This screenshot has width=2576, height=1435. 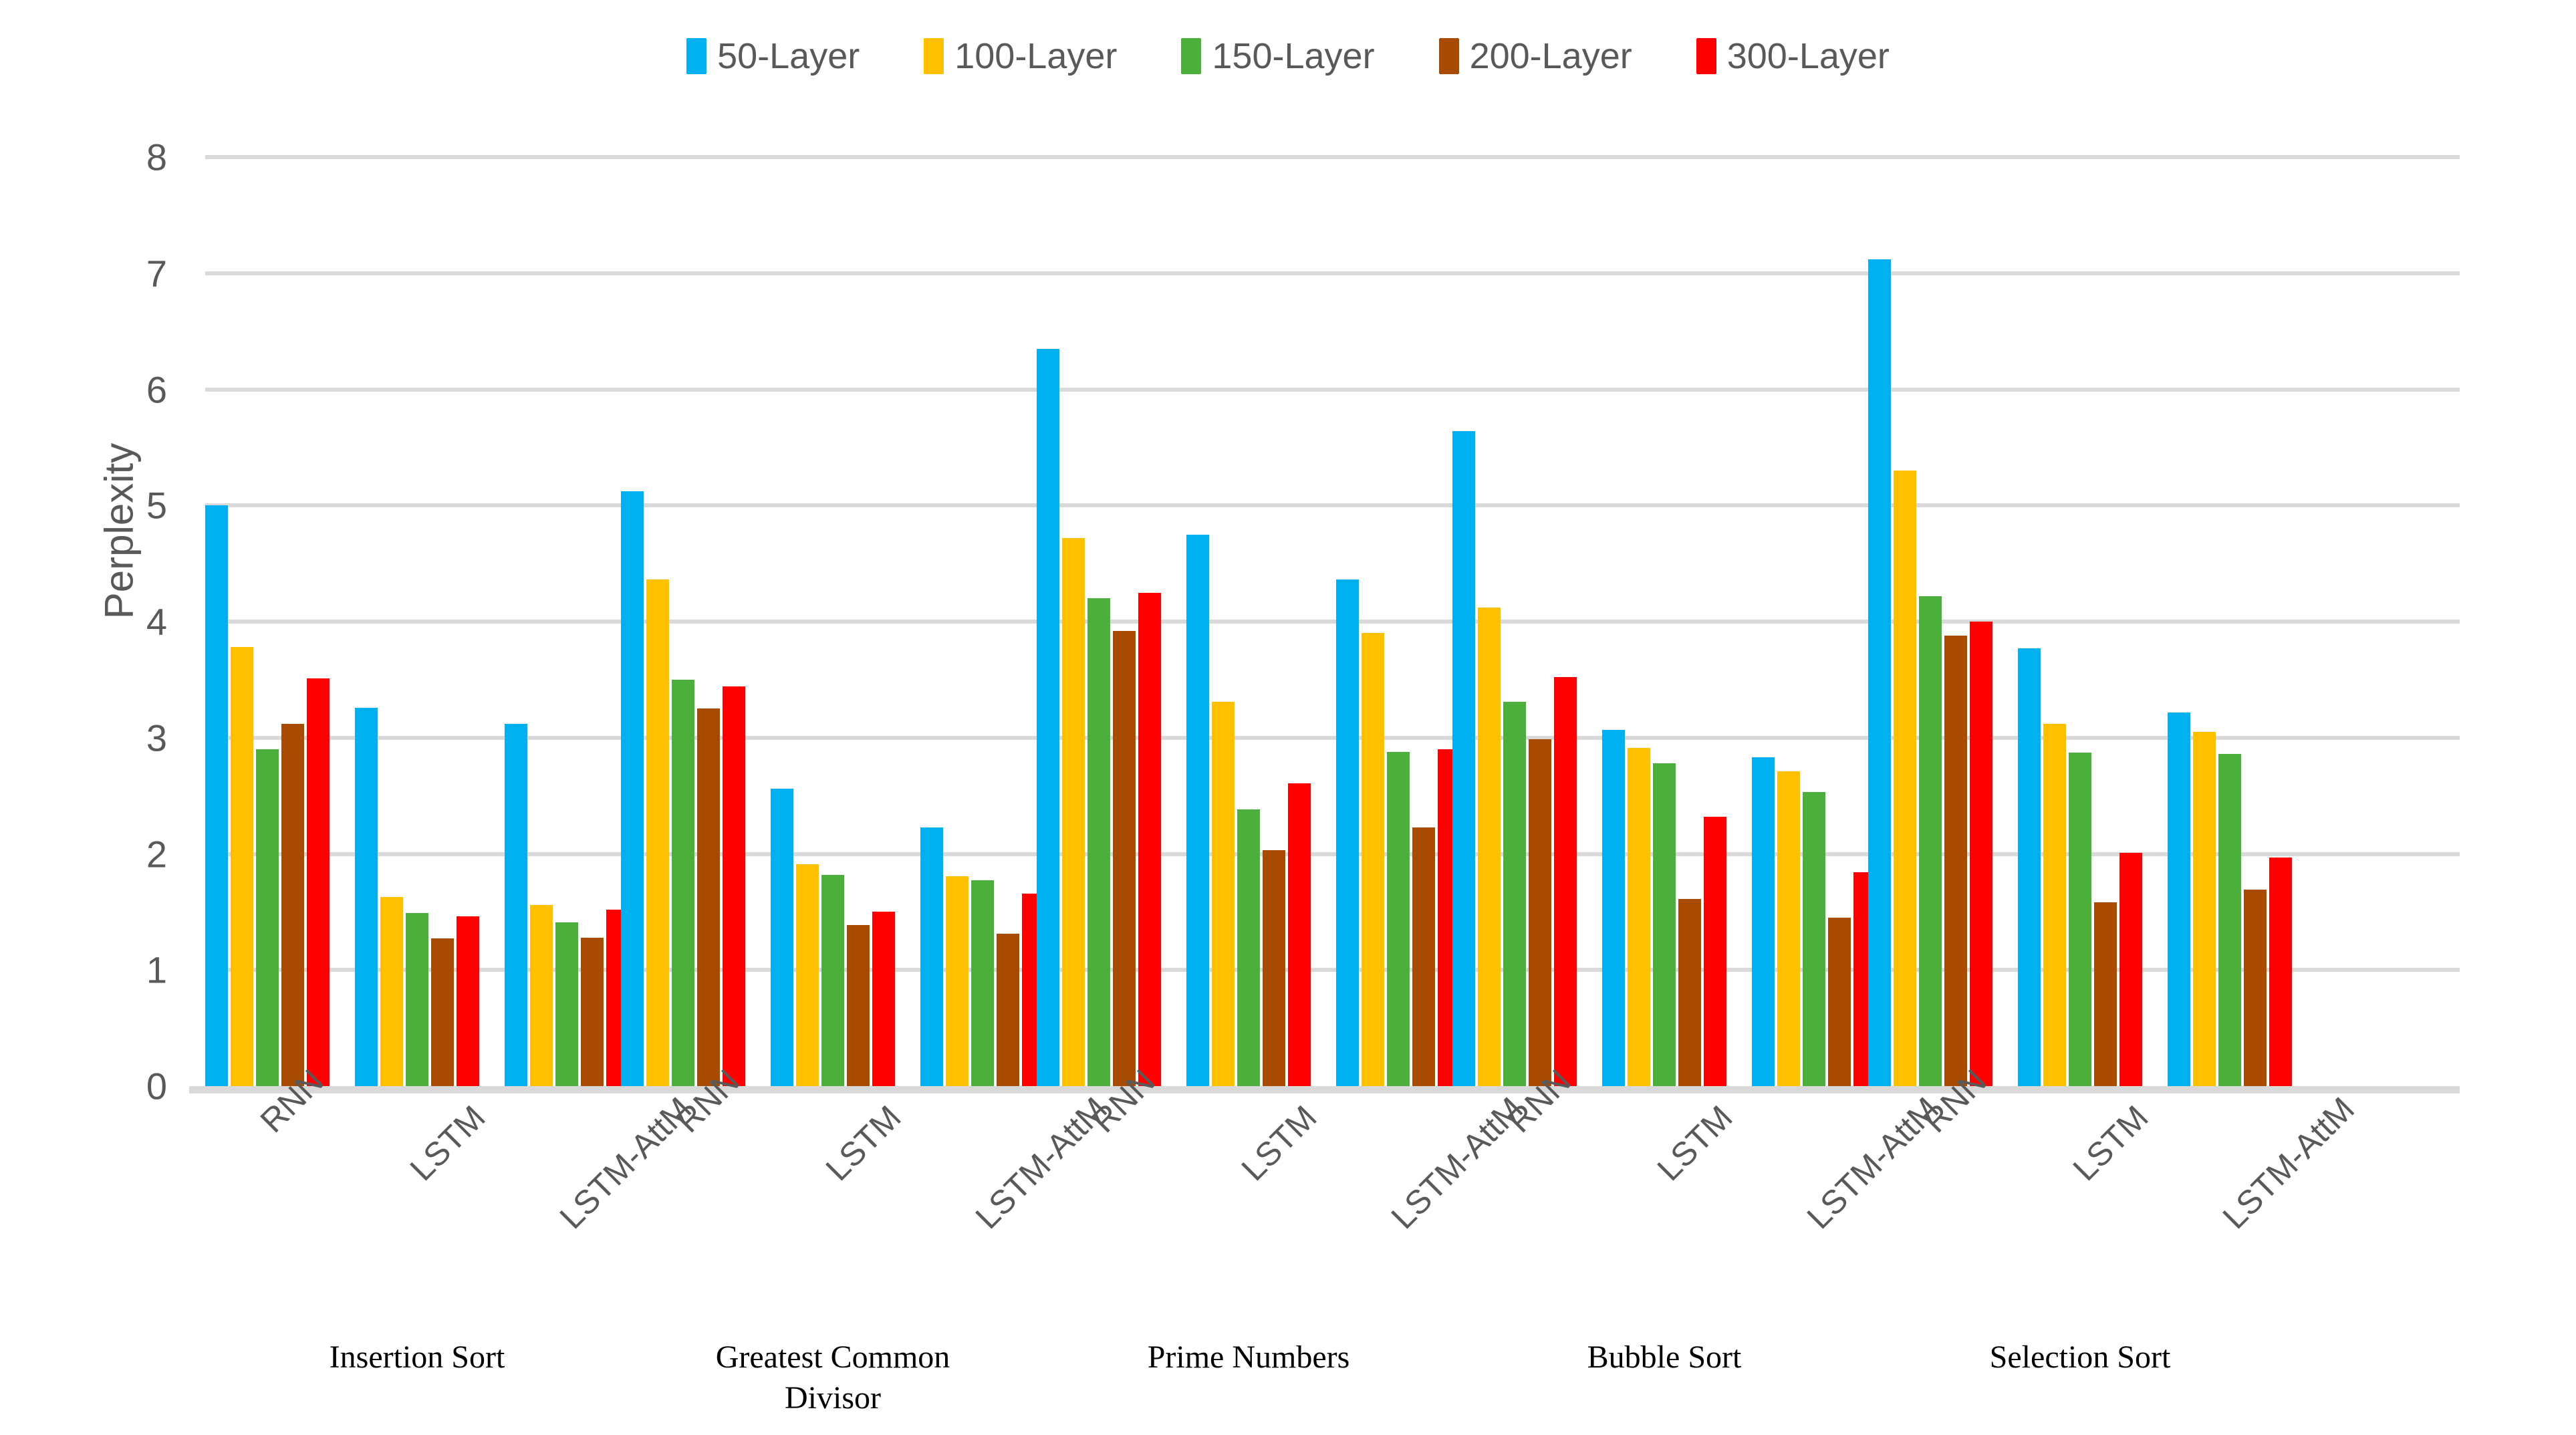 I want to click on caption-line: Selection Sort, so click(x=2080, y=1357).